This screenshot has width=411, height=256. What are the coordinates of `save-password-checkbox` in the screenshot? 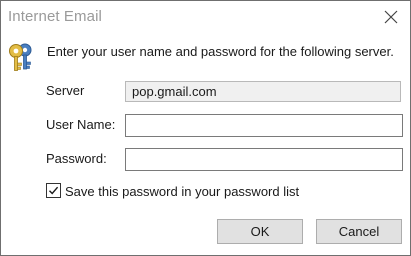 It's located at (53, 190).